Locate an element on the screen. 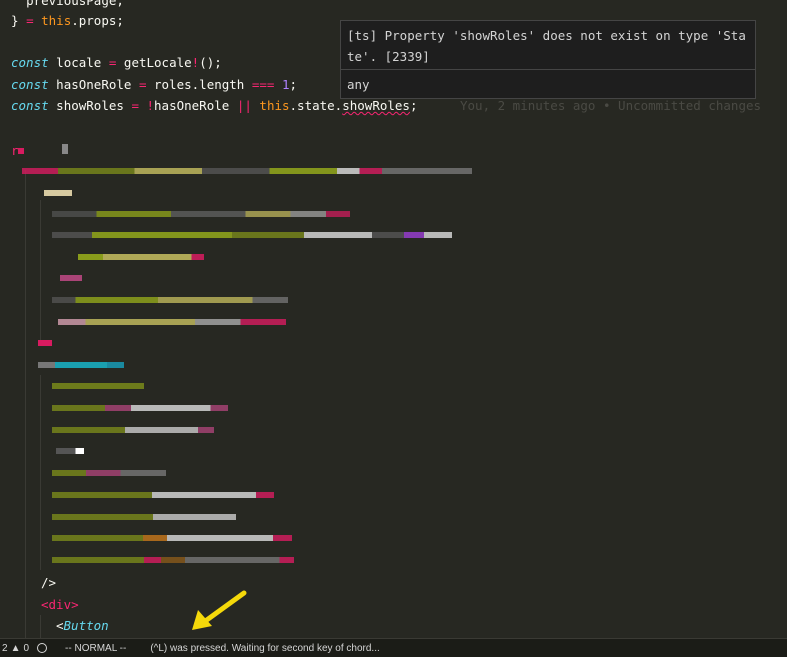 The width and height of the screenshot is (787, 657). code-text: previousPage, is located at coordinates (75, 4).